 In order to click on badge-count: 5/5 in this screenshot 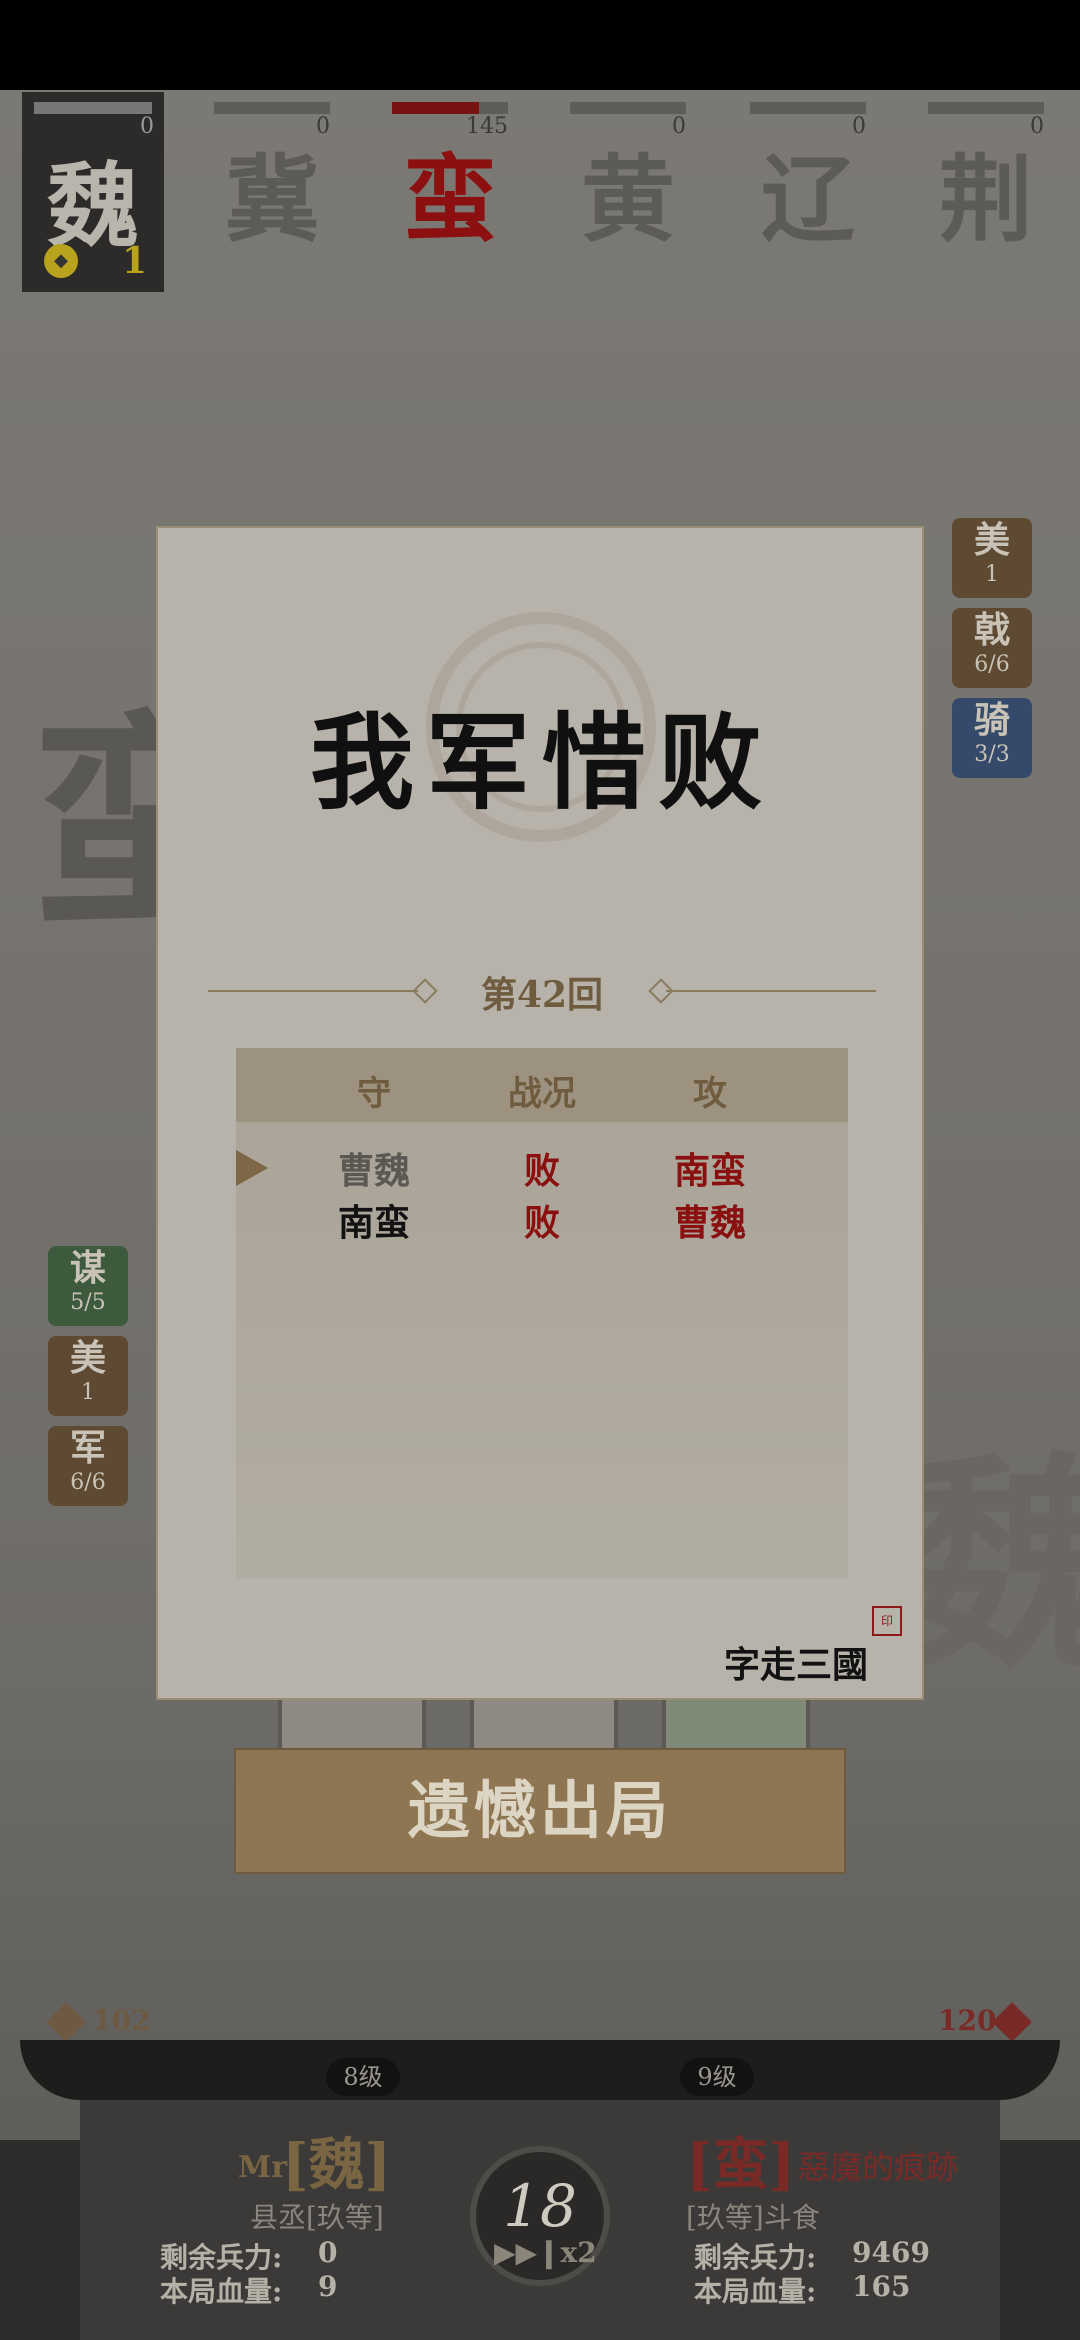, I will do `click(88, 1302)`.